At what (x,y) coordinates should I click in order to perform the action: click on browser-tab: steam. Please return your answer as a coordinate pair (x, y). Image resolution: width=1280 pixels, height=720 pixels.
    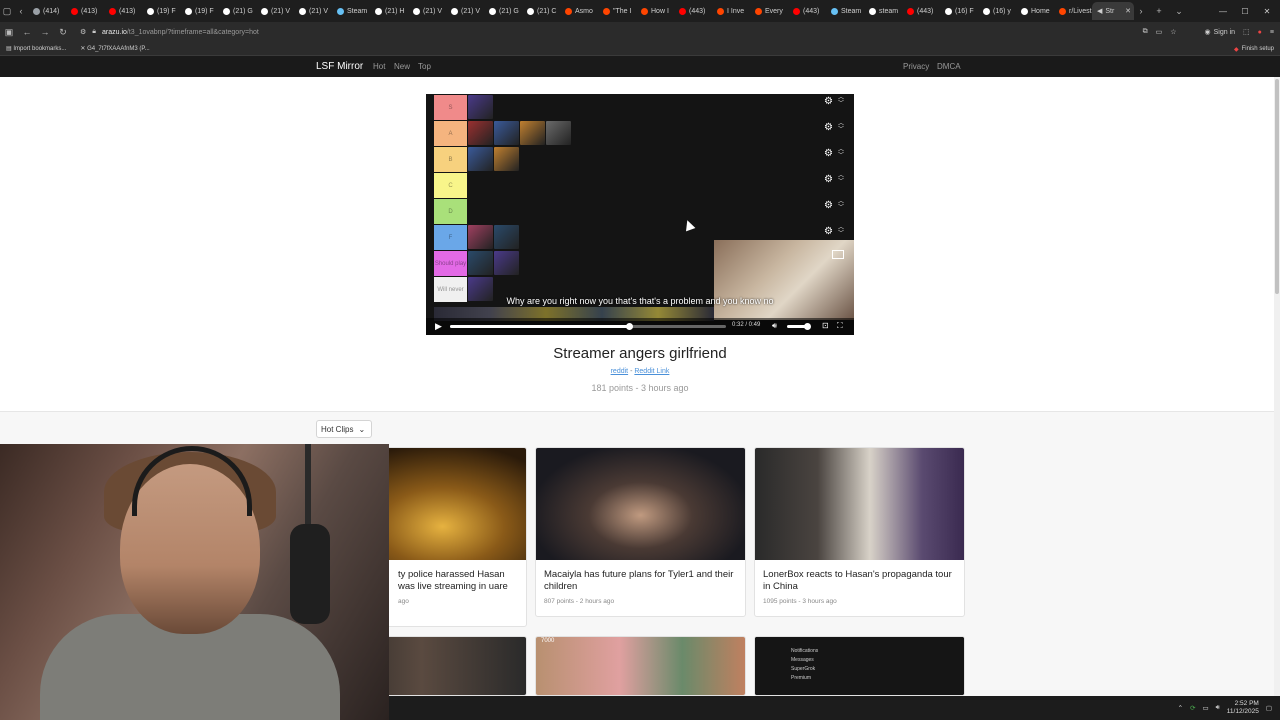
    Looking at the image, I should click on (883, 11).